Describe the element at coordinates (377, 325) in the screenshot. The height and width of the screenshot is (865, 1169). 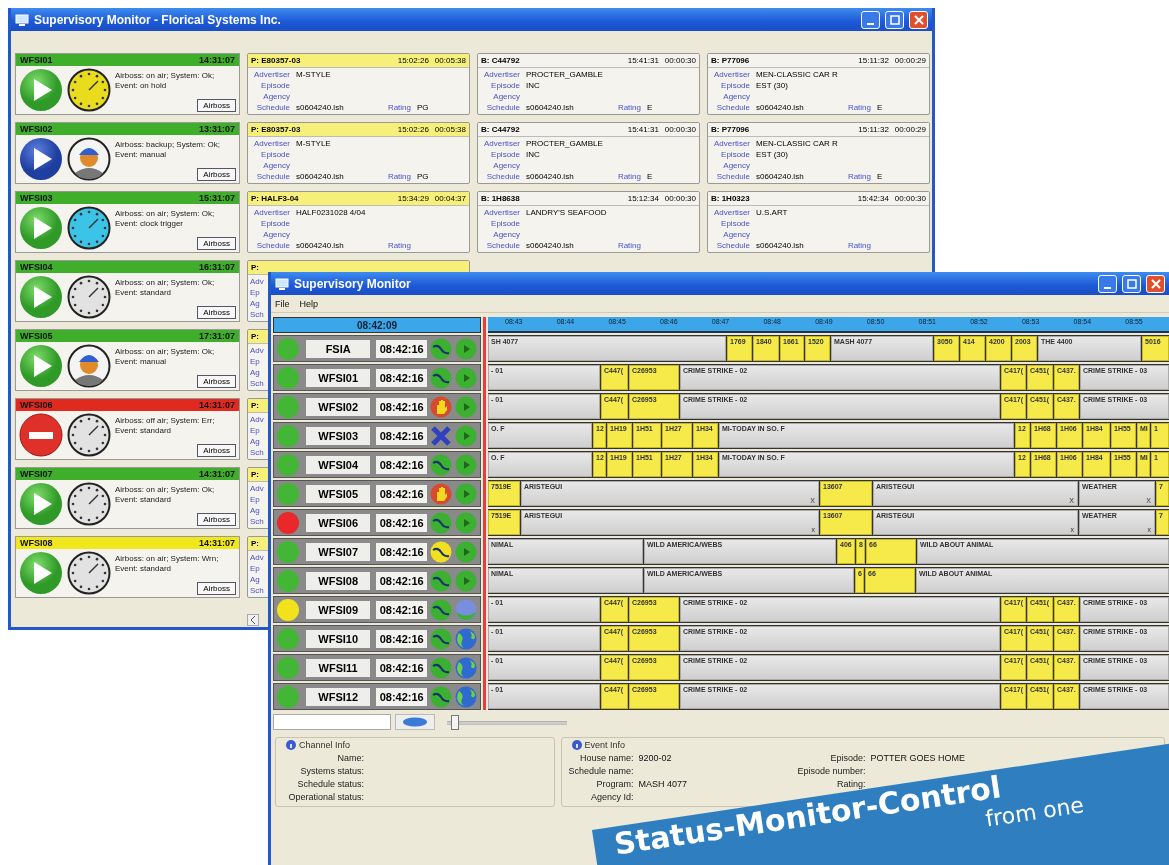
I see `clock-display: 08:42:09` at that location.